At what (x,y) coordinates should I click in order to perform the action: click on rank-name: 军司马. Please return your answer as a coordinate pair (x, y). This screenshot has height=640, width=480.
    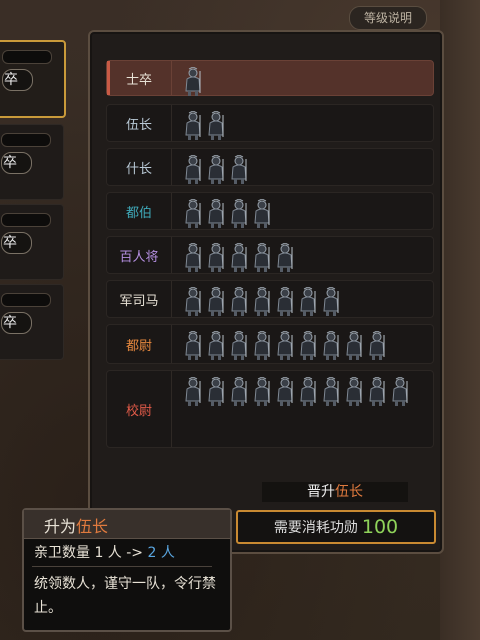
    Looking at the image, I should click on (139, 299).